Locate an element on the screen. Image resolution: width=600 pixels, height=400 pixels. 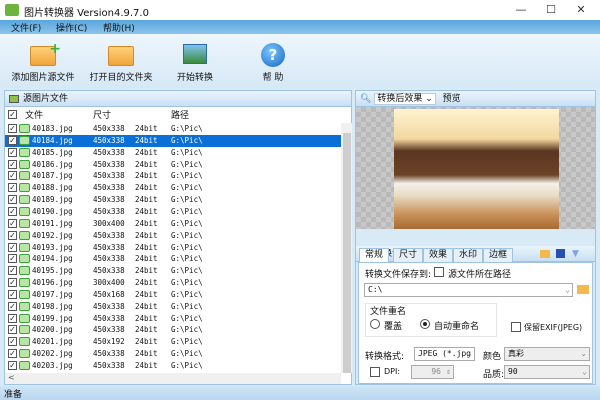
auto-rename-radio is located at coordinates (425, 324).